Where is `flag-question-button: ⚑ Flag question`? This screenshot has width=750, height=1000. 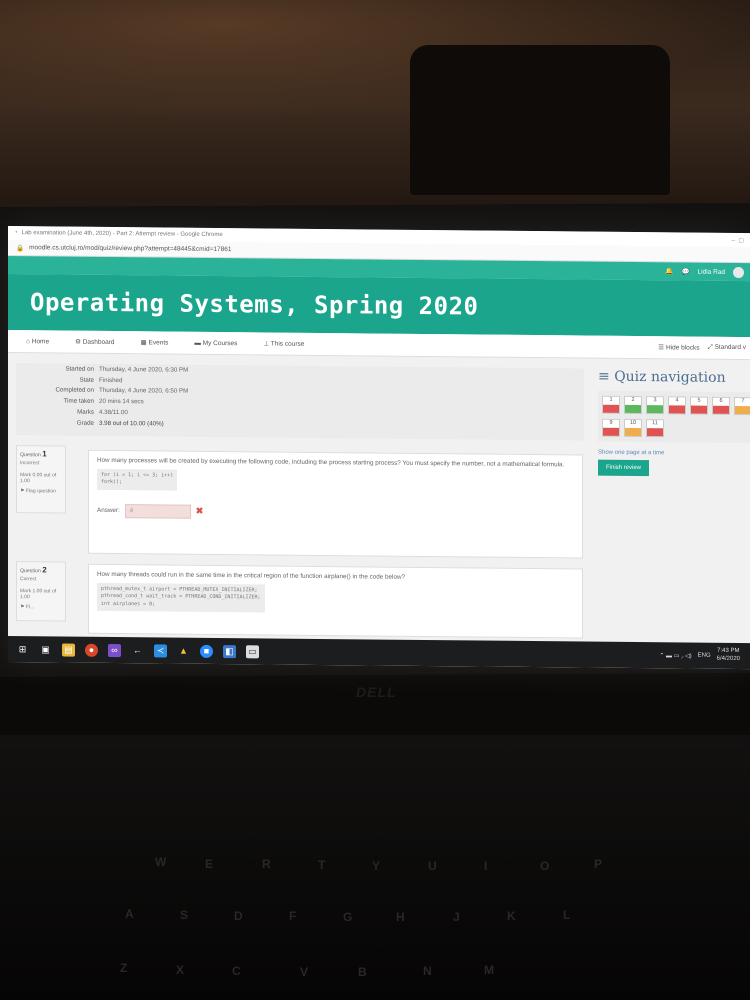
flag-question-button: ⚑ Flag question is located at coordinates (41, 491).